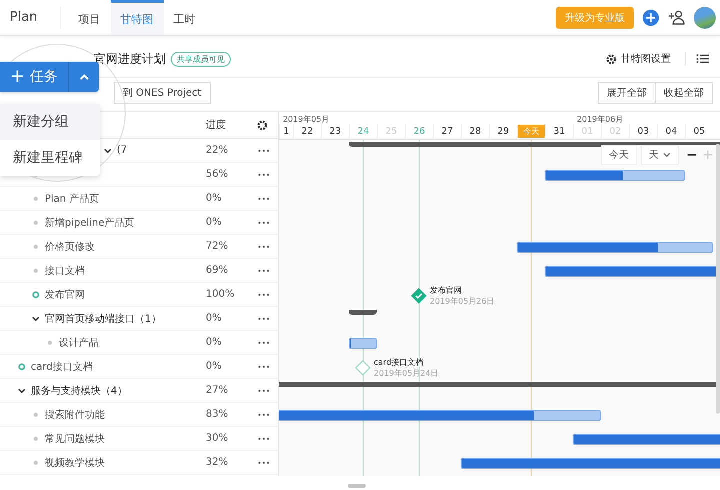 This screenshot has height=490, width=720. I want to click on group-bar, so click(363, 312).